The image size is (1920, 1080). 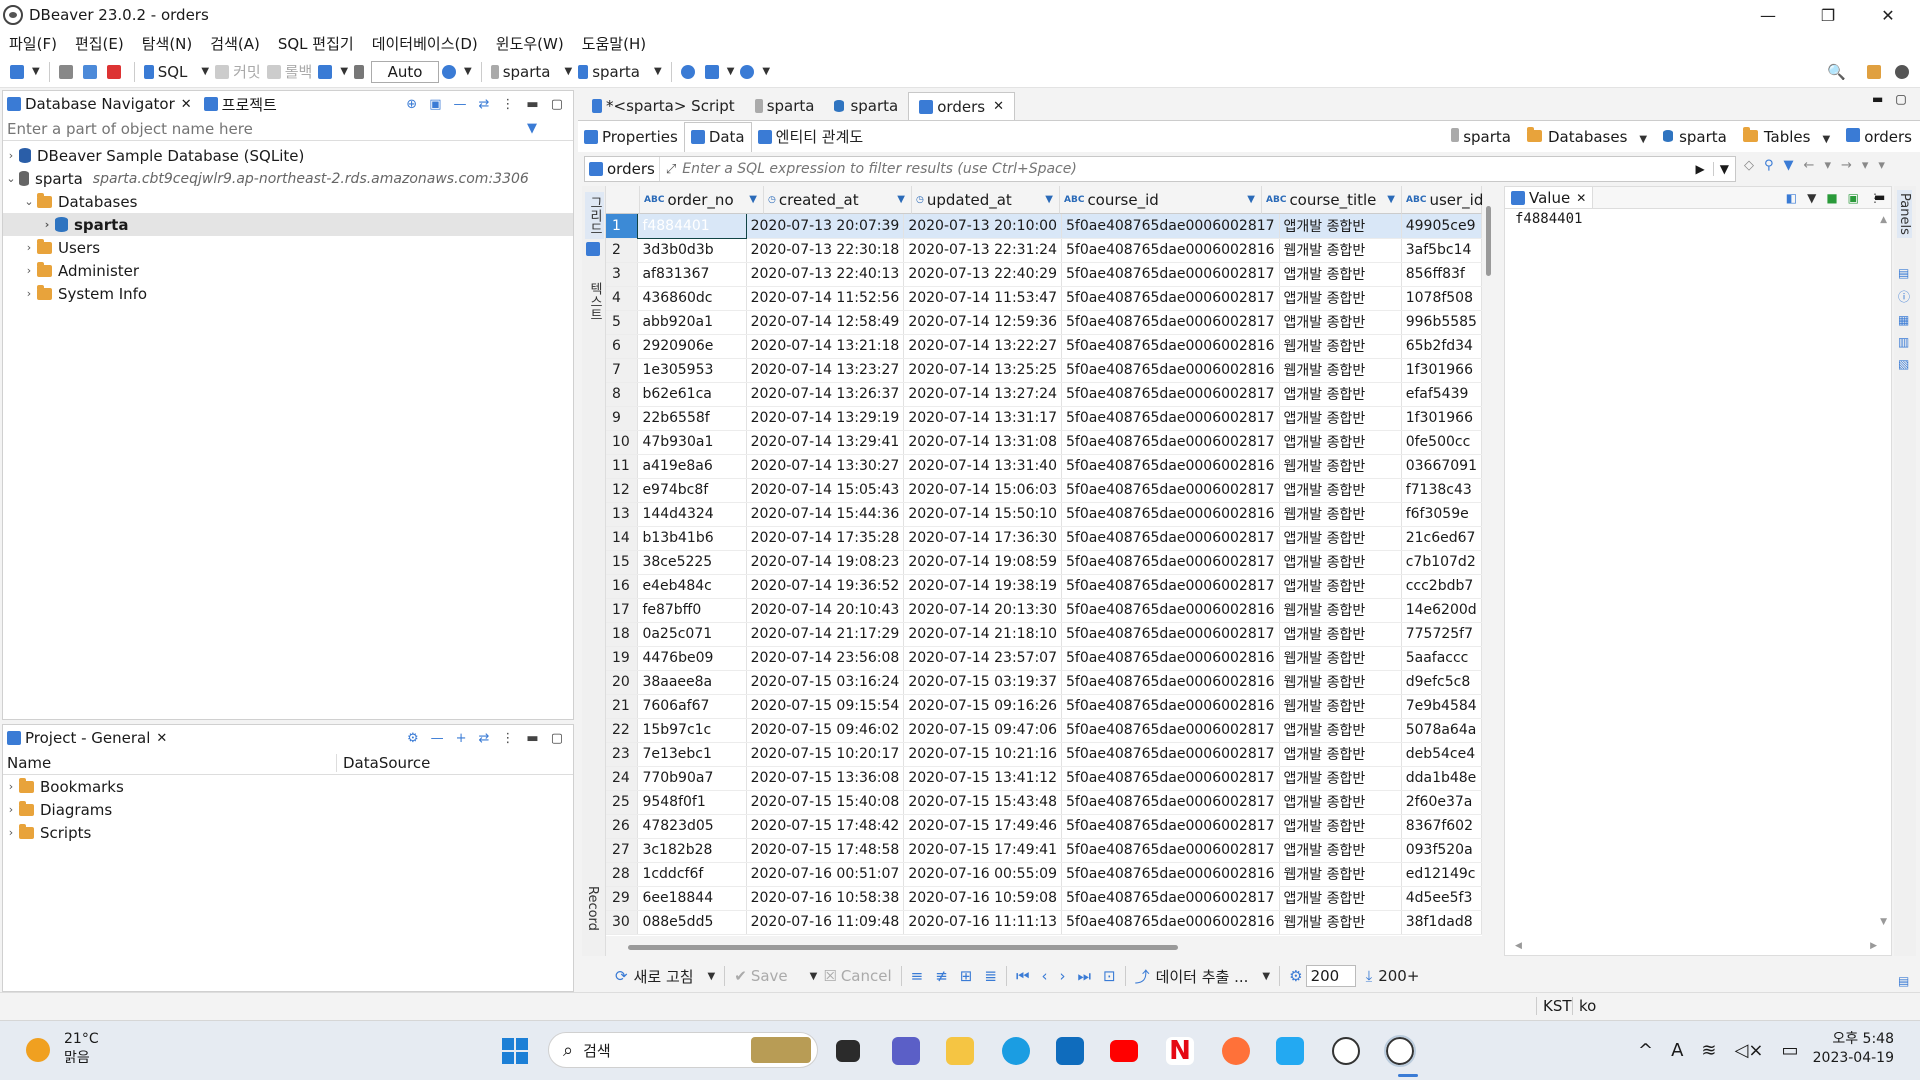 What do you see at coordinates (825, 706) in the screenshot?
I see `cell-created_at: 2020-07-15 09:15:54` at bounding box center [825, 706].